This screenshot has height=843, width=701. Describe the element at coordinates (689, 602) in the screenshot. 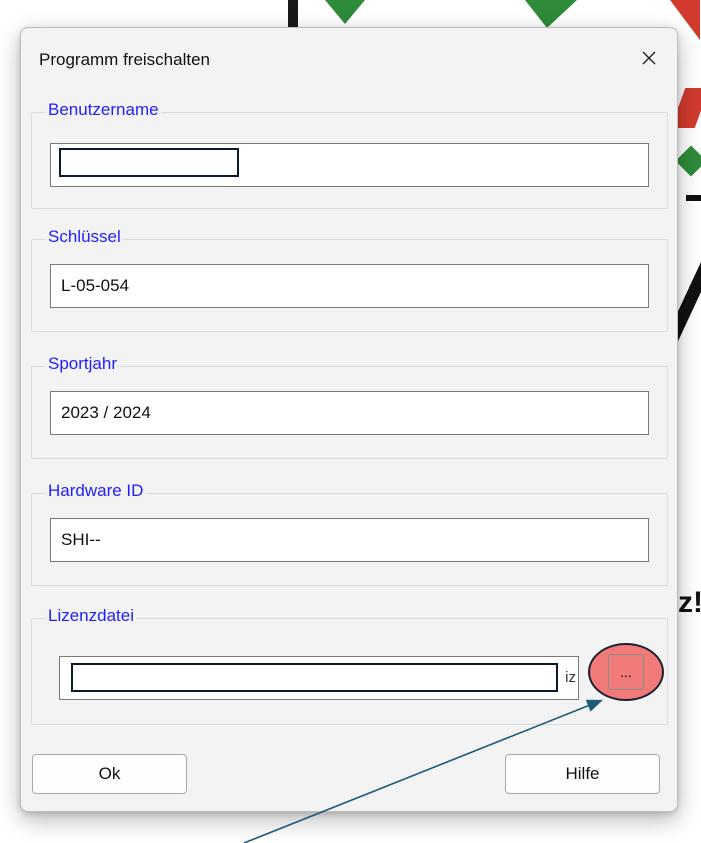

I see `background-partial-text: z!` at that location.